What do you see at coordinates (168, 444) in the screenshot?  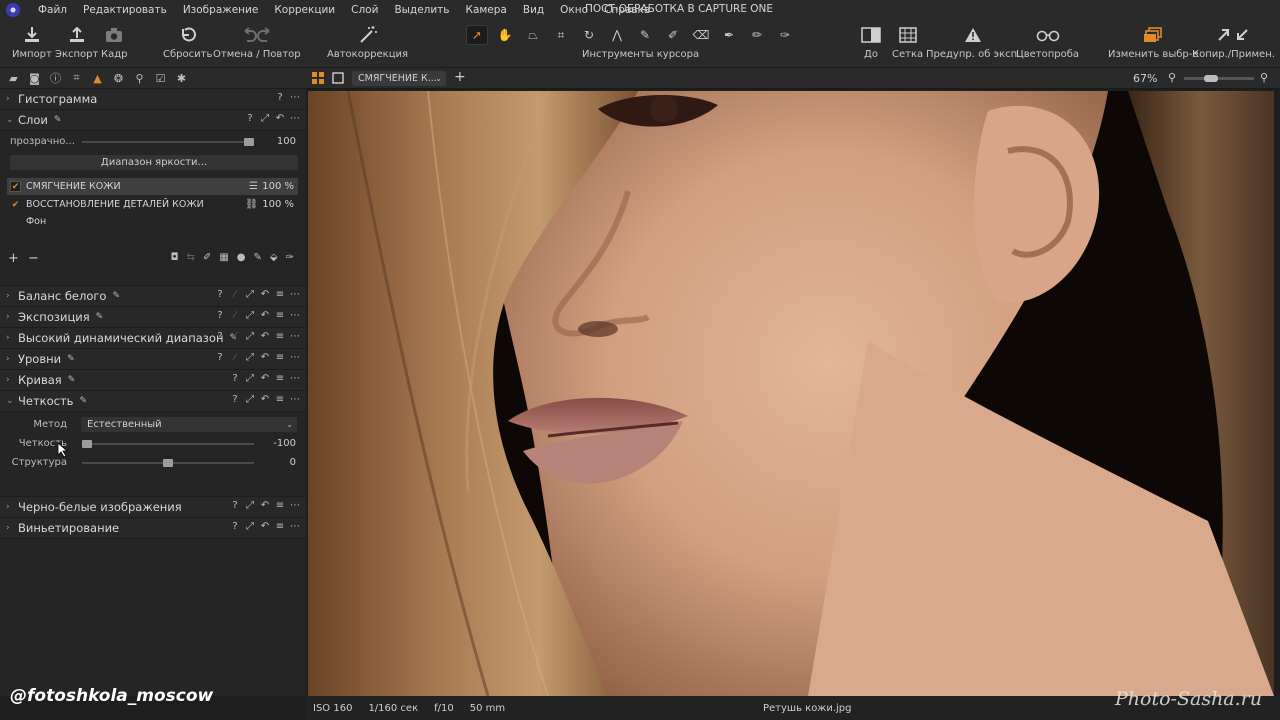 I see `clarity-slider-track` at bounding box center [168, 444].